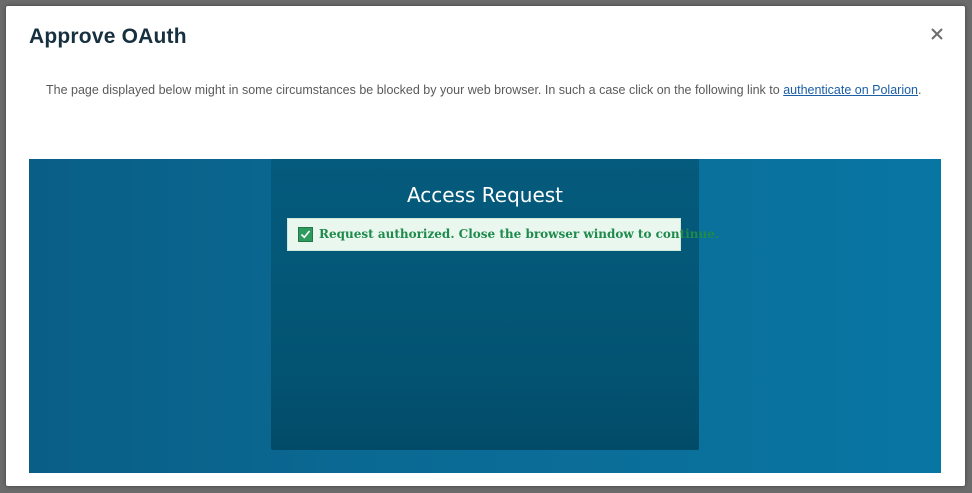 The height and width of the screenshot is (493, 972). I want to click on checkbox-checked-icon, so click(305, 234).